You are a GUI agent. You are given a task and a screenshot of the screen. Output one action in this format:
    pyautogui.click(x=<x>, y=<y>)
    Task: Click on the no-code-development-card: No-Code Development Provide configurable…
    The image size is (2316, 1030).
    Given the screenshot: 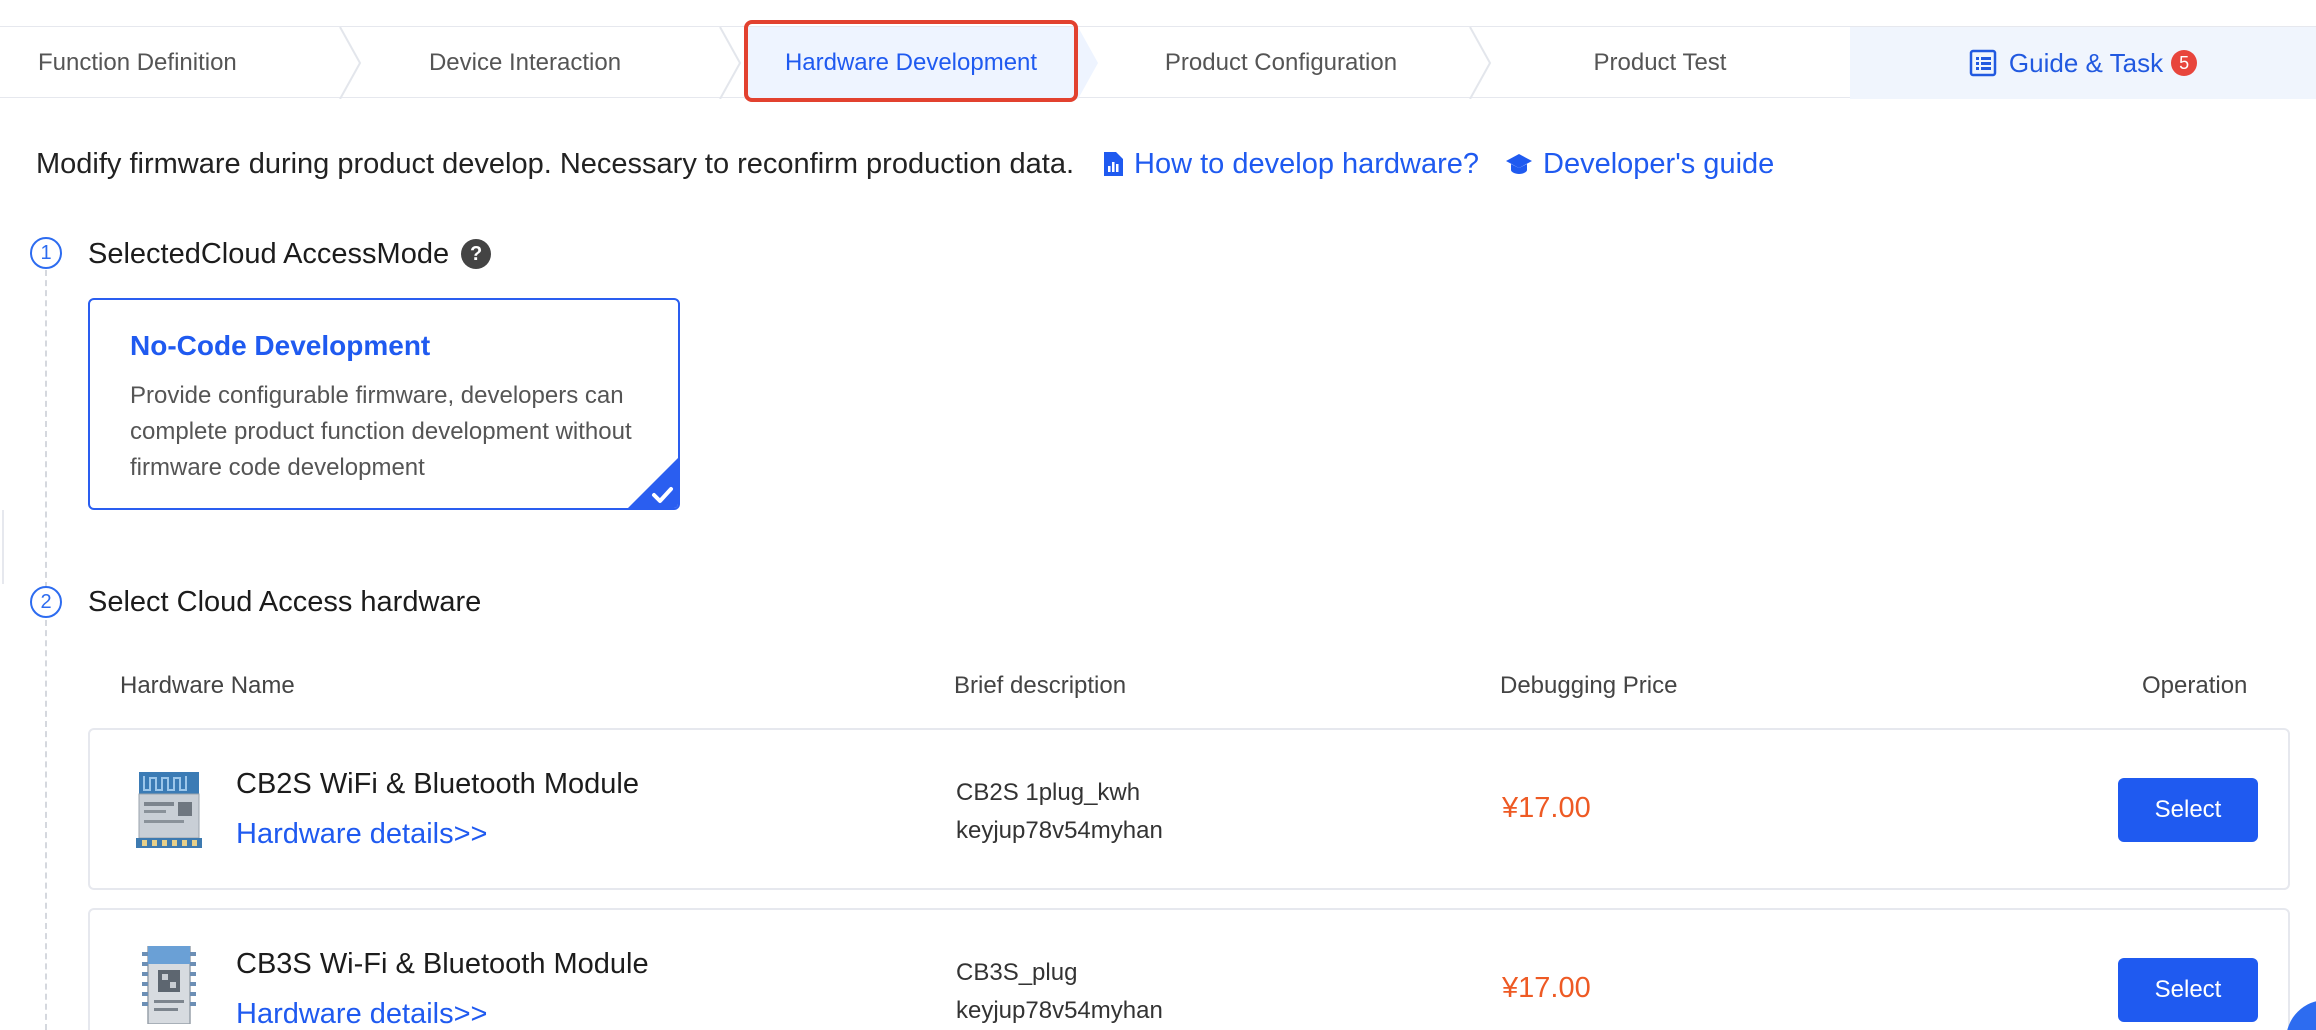 What is the action you would take?
    pyautogui.click(x=384, y=404)
    